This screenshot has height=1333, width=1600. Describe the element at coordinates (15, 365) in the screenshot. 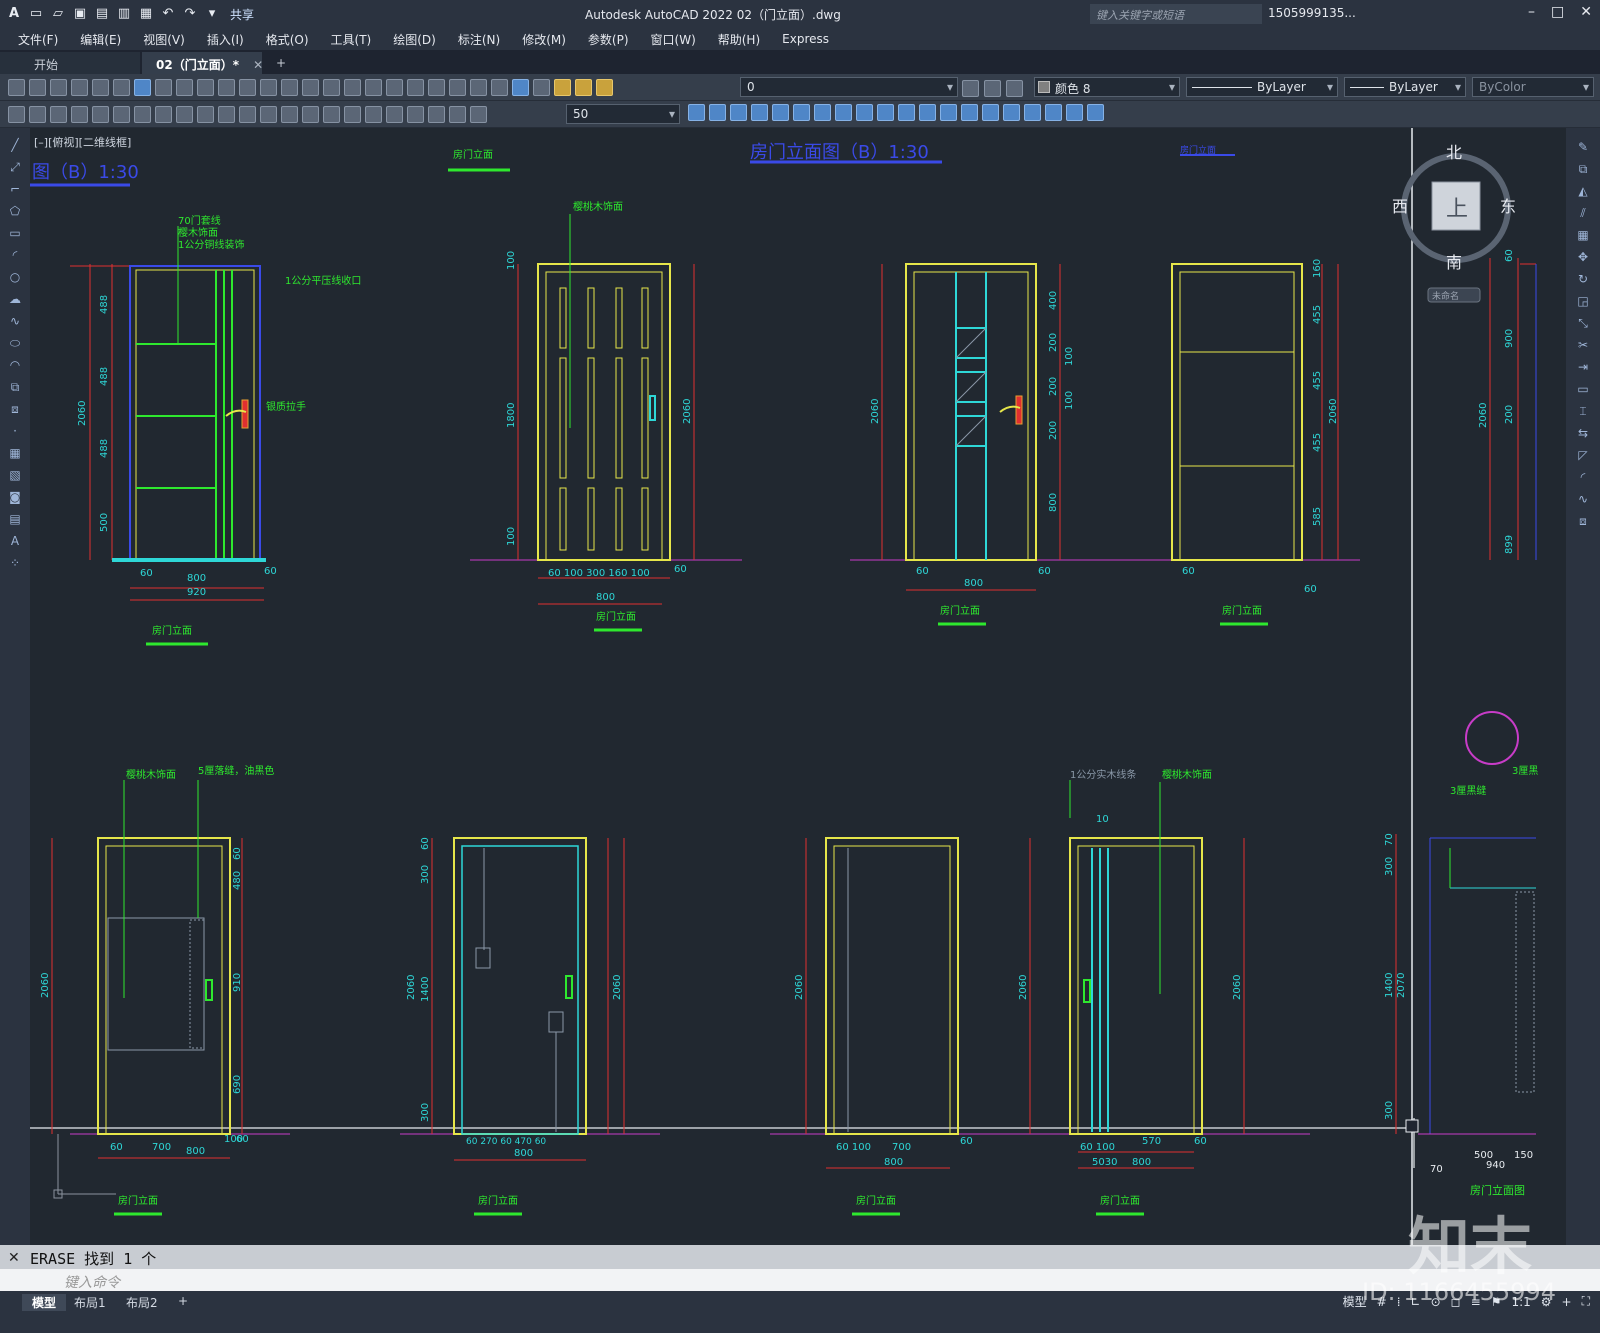

I see `ellipse-arc-icon: ◠` at that location.